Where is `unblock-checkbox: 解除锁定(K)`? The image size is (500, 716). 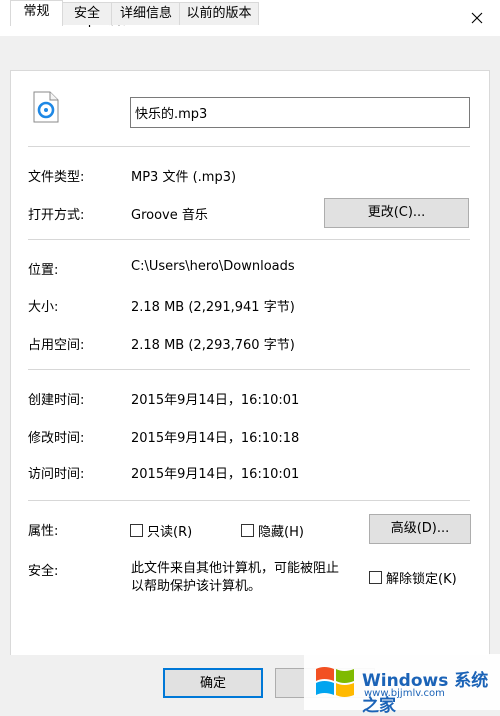
unblock-checkbox: 解除锁定(K) is located at coordinates (413, 577).